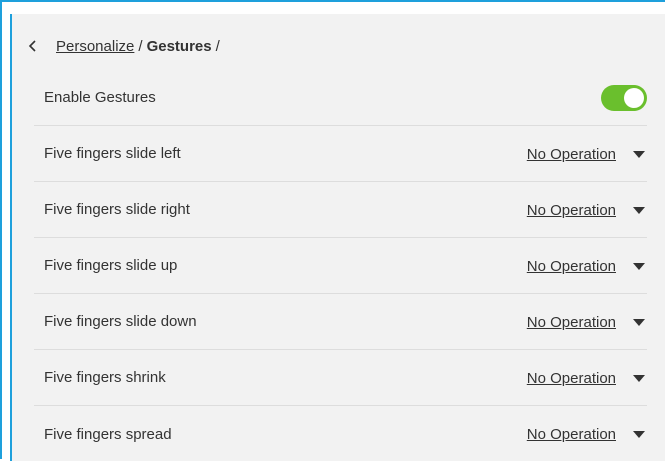 This screenshot has height=462, width=665. What do you see at coordinates (33, 46) in the screenshot?
I see `back-chevron-icon` at bounding box center [33, 46].